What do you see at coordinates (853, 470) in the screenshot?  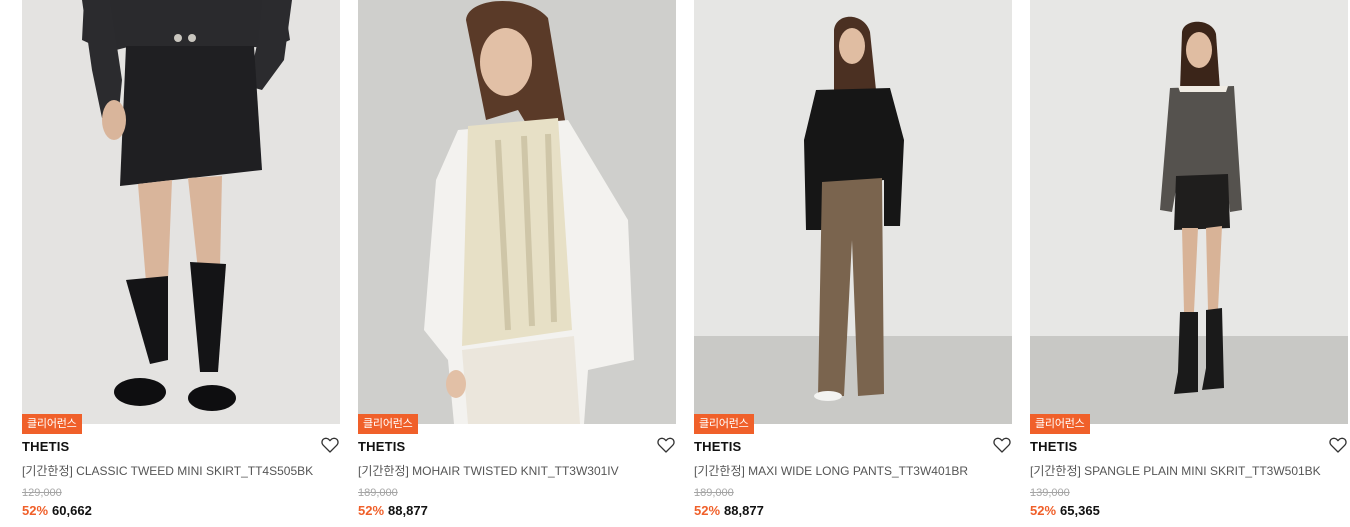 I see `product-name: [기간한정] MAXI WIDE LONG PANTS_TT3W401BR` at bounding box center [853, 470].